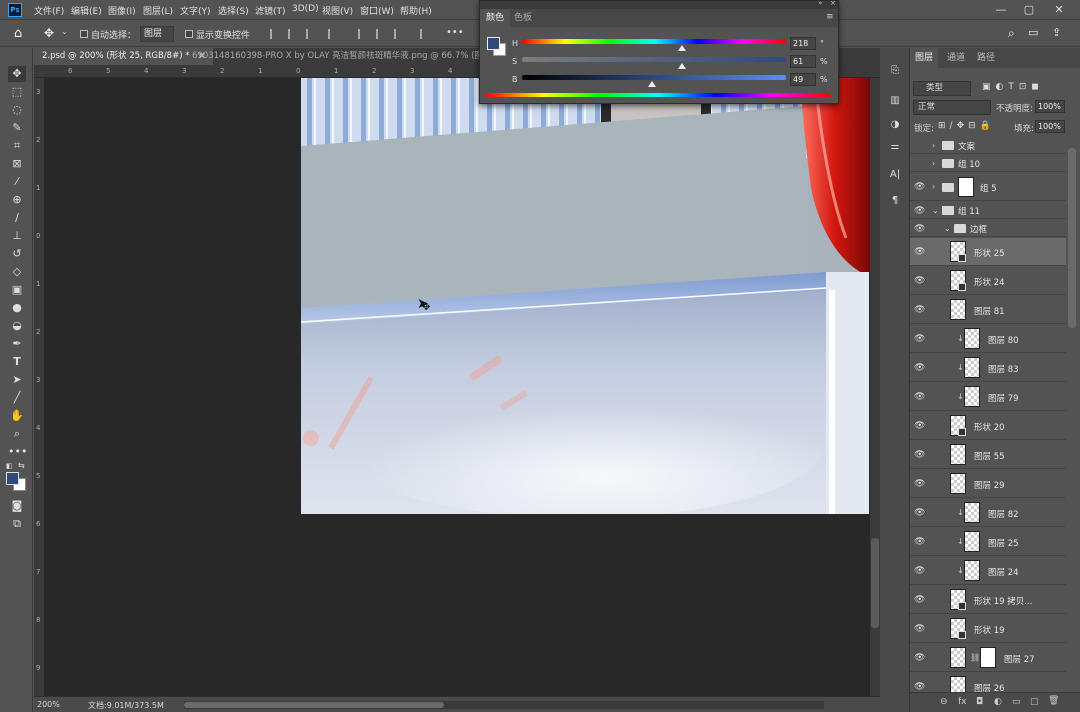  I want to click on hand-tool-icon: ✋, so click(17, 416).